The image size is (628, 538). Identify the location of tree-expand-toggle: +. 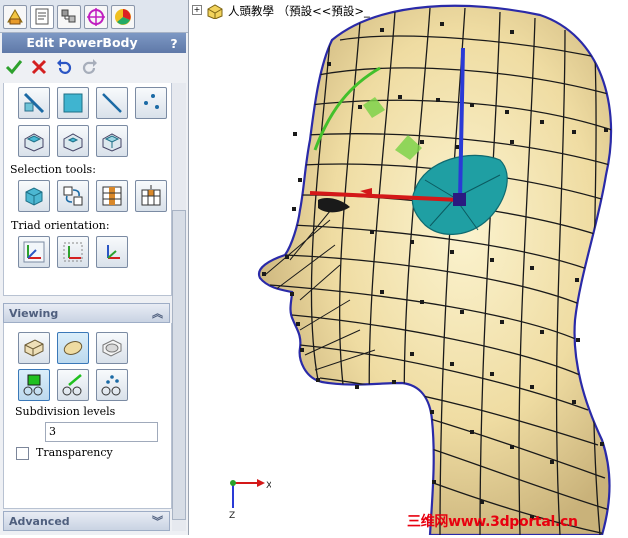
(197, 10).